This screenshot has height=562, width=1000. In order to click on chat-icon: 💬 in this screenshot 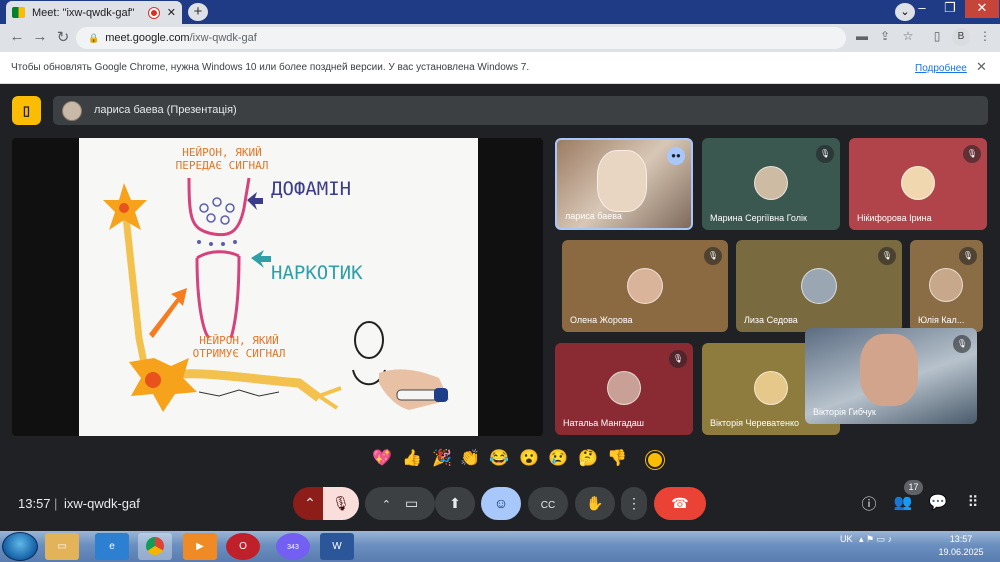, I will do `click(938, 502)`.